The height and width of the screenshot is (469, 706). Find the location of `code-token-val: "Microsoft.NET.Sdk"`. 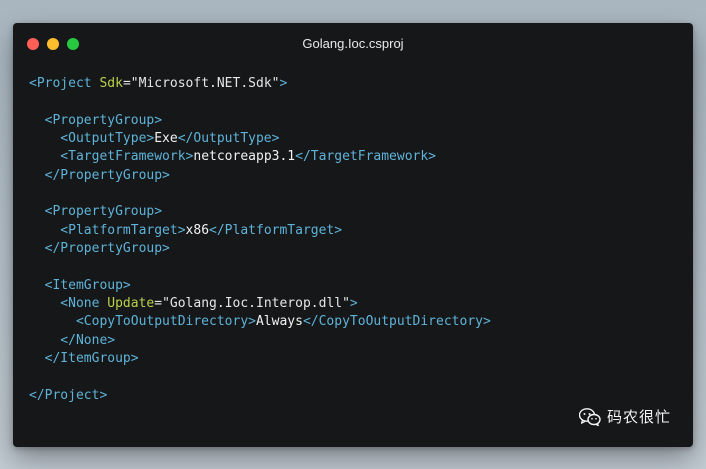

code-token-val: "Microsoft.NET.Sdk" is located at coordinates (205, 83).